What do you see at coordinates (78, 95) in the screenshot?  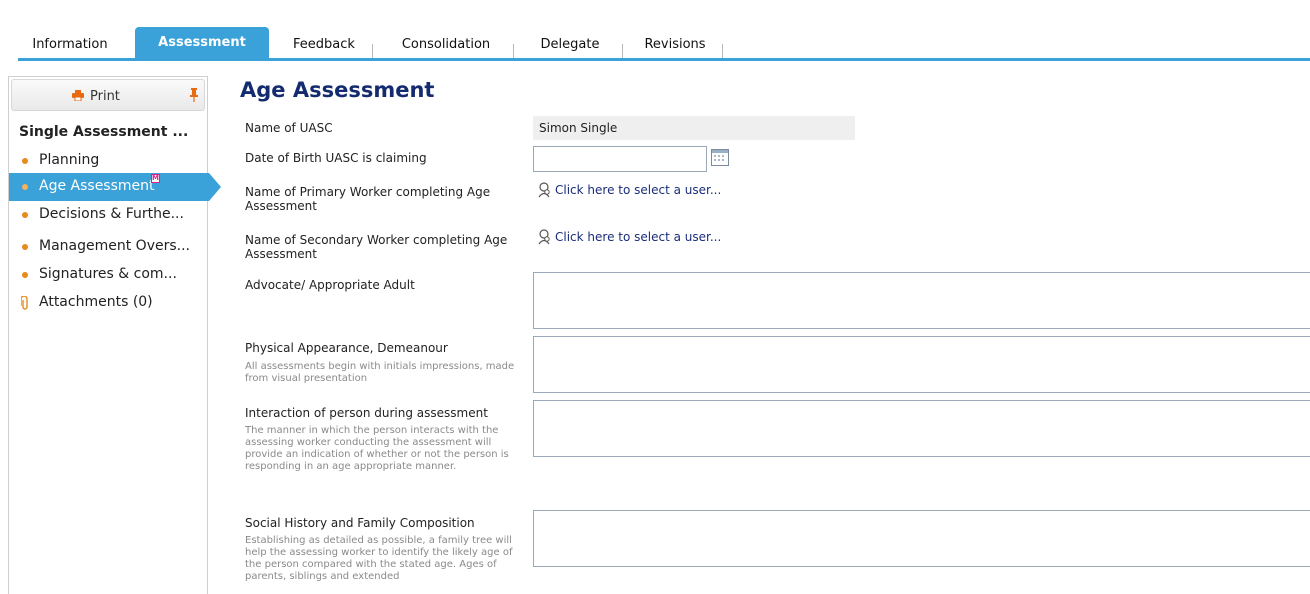 I see `printer-icon` at bounding box center [78, 95].